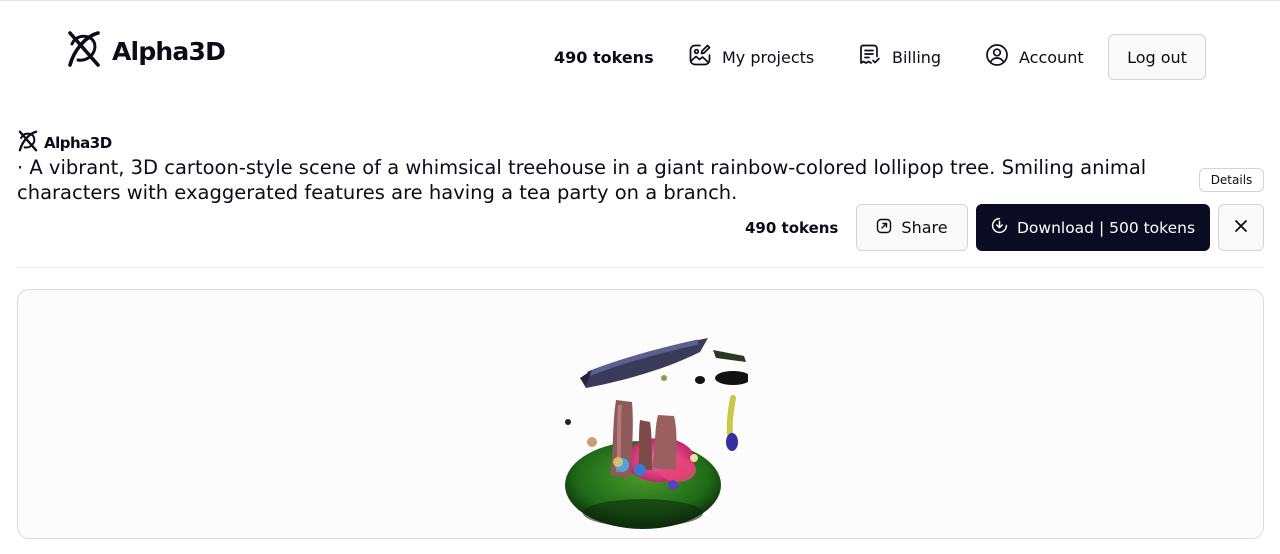 This screenshot has width=1280, height=554. I want to click on close-icon, so click(1241, 227).